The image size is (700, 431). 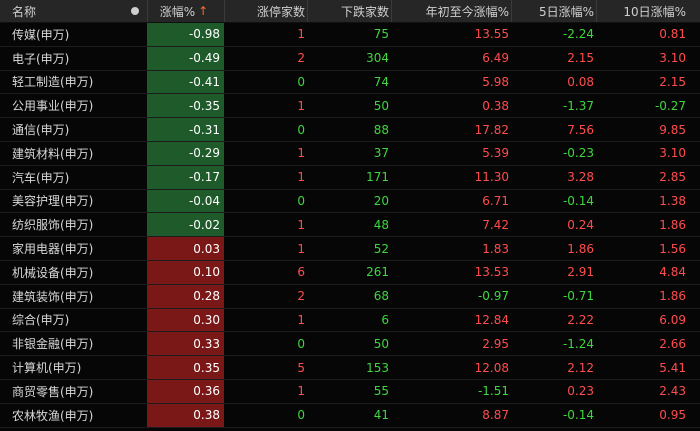 What do you see at coordinates (580, 391) in the screenshot?
I see `five-day-change: 0.23` at bounding box center [580, 391].